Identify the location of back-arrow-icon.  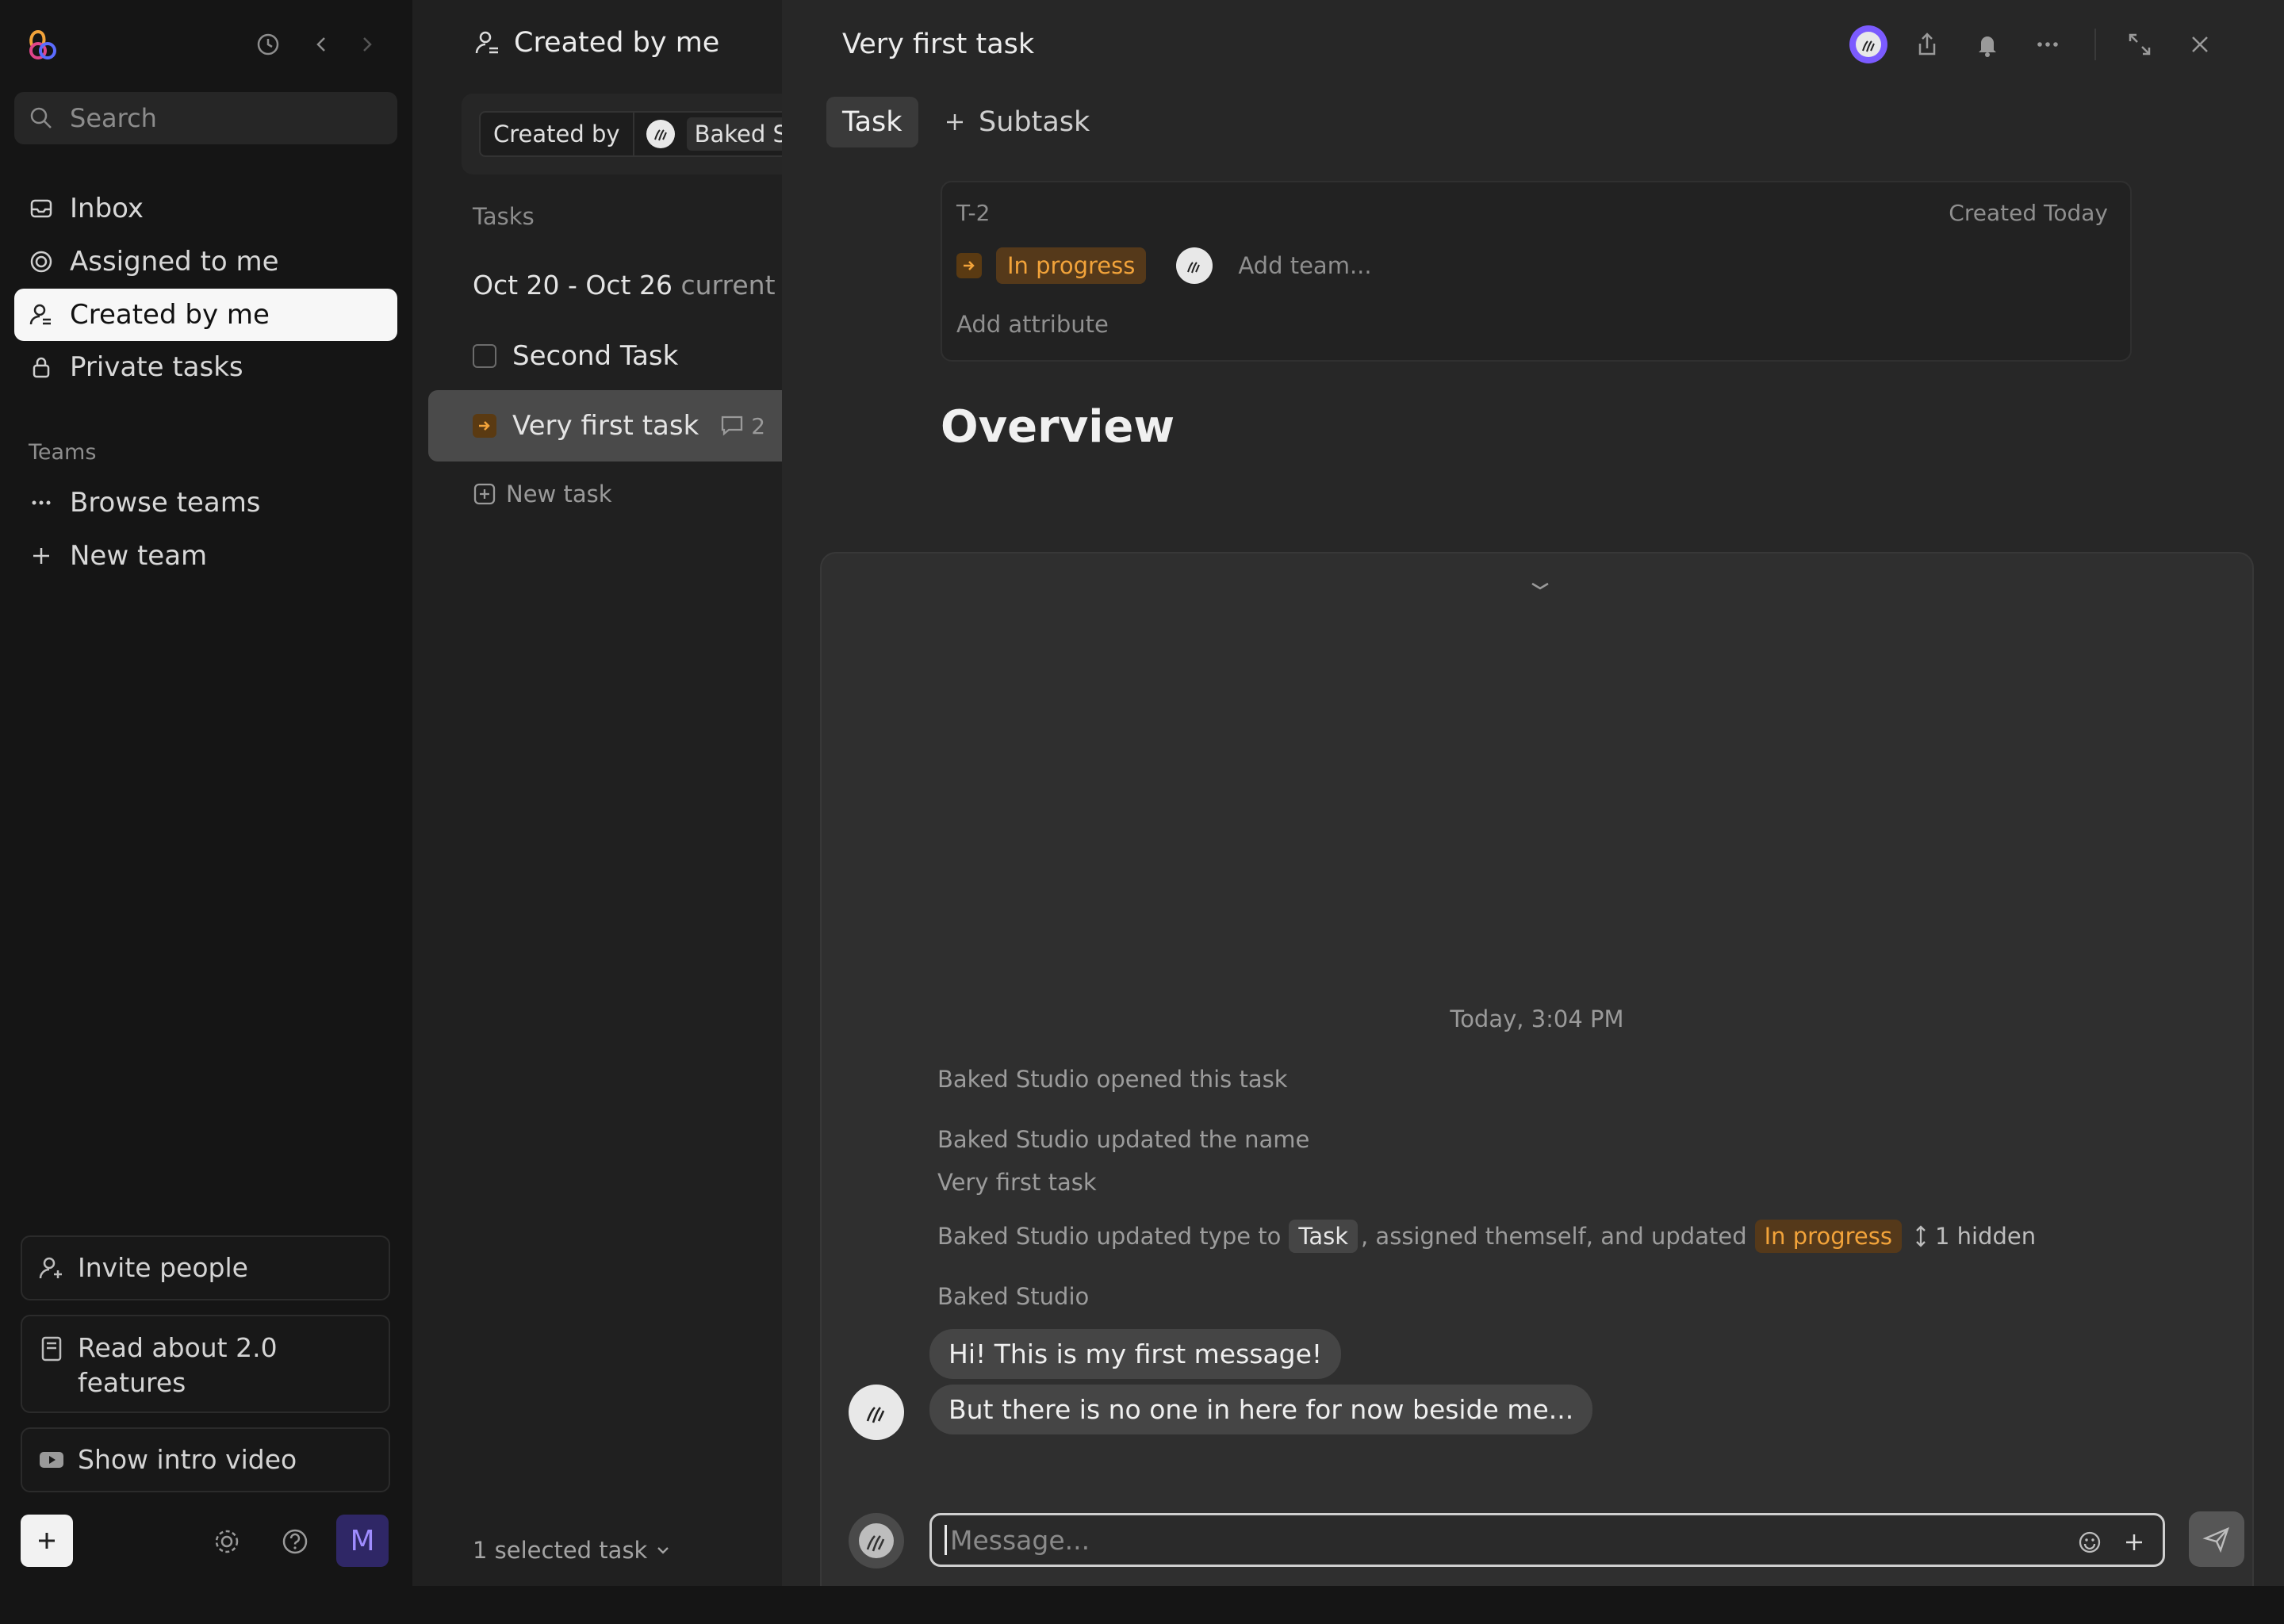
(322, 44).